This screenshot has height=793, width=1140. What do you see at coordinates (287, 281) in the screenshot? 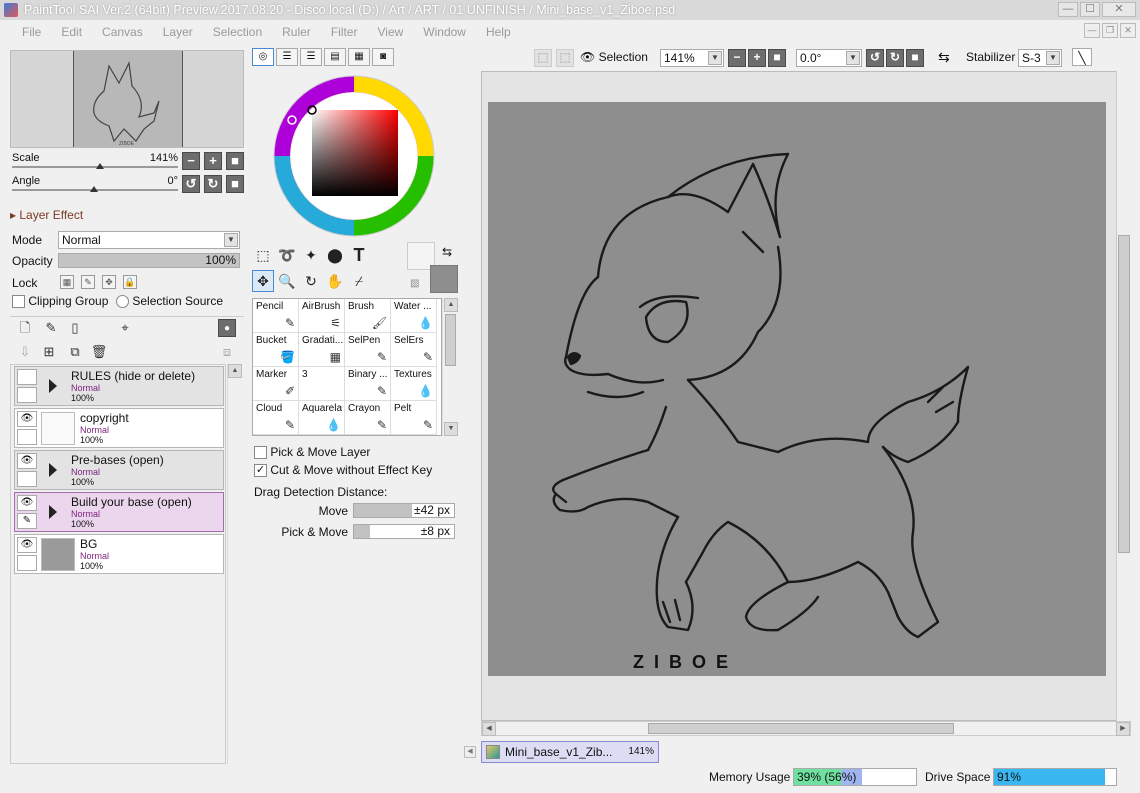
I see `zoom-icon: 🔍` at bounding box center [287, 281].